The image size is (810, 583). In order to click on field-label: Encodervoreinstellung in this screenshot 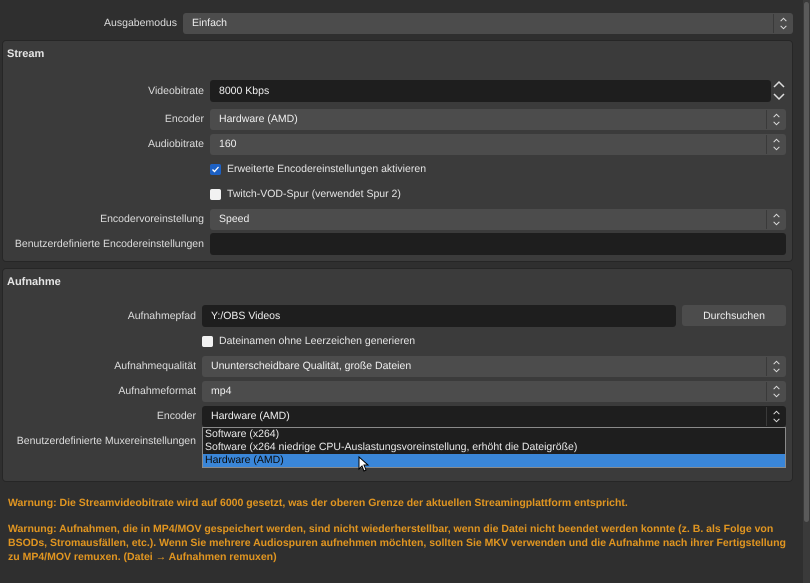, I will do `click(152, 219)`.